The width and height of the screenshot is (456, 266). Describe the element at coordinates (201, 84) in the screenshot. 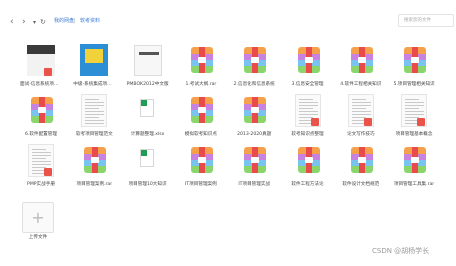

I see `file-name: 1.考试大纲.rar` at that location.